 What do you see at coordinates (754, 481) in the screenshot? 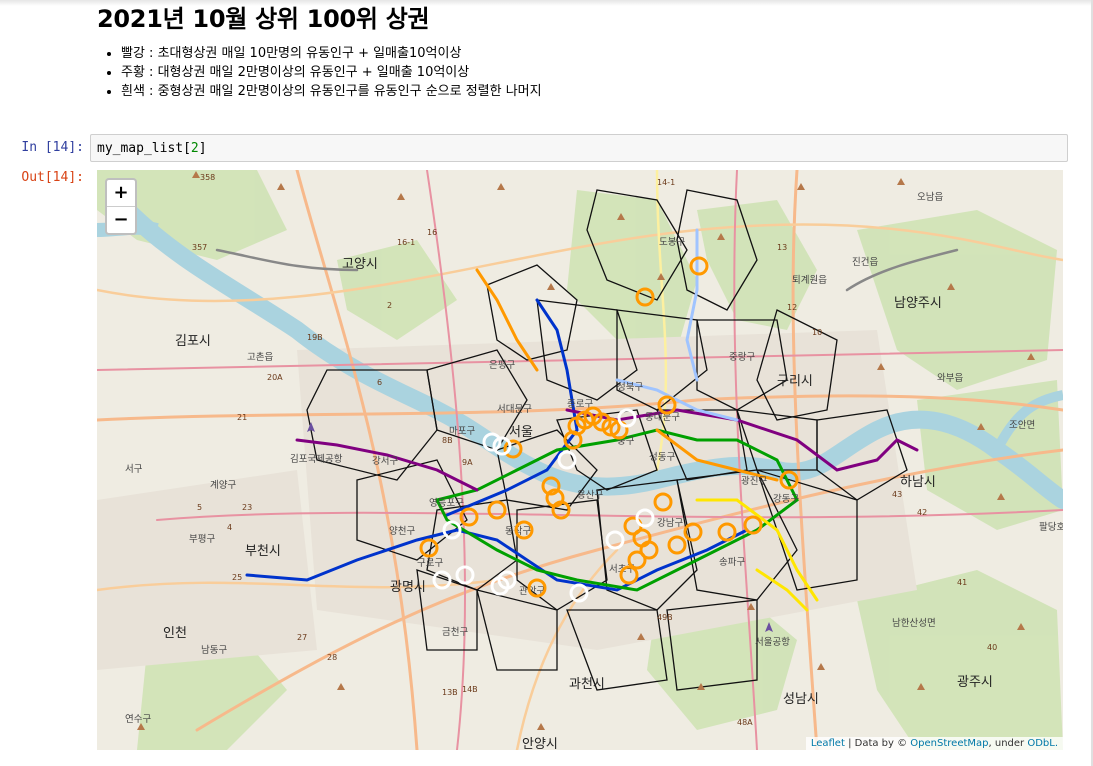
I see `district-label: 광진구` at bounding box center [754, 481].